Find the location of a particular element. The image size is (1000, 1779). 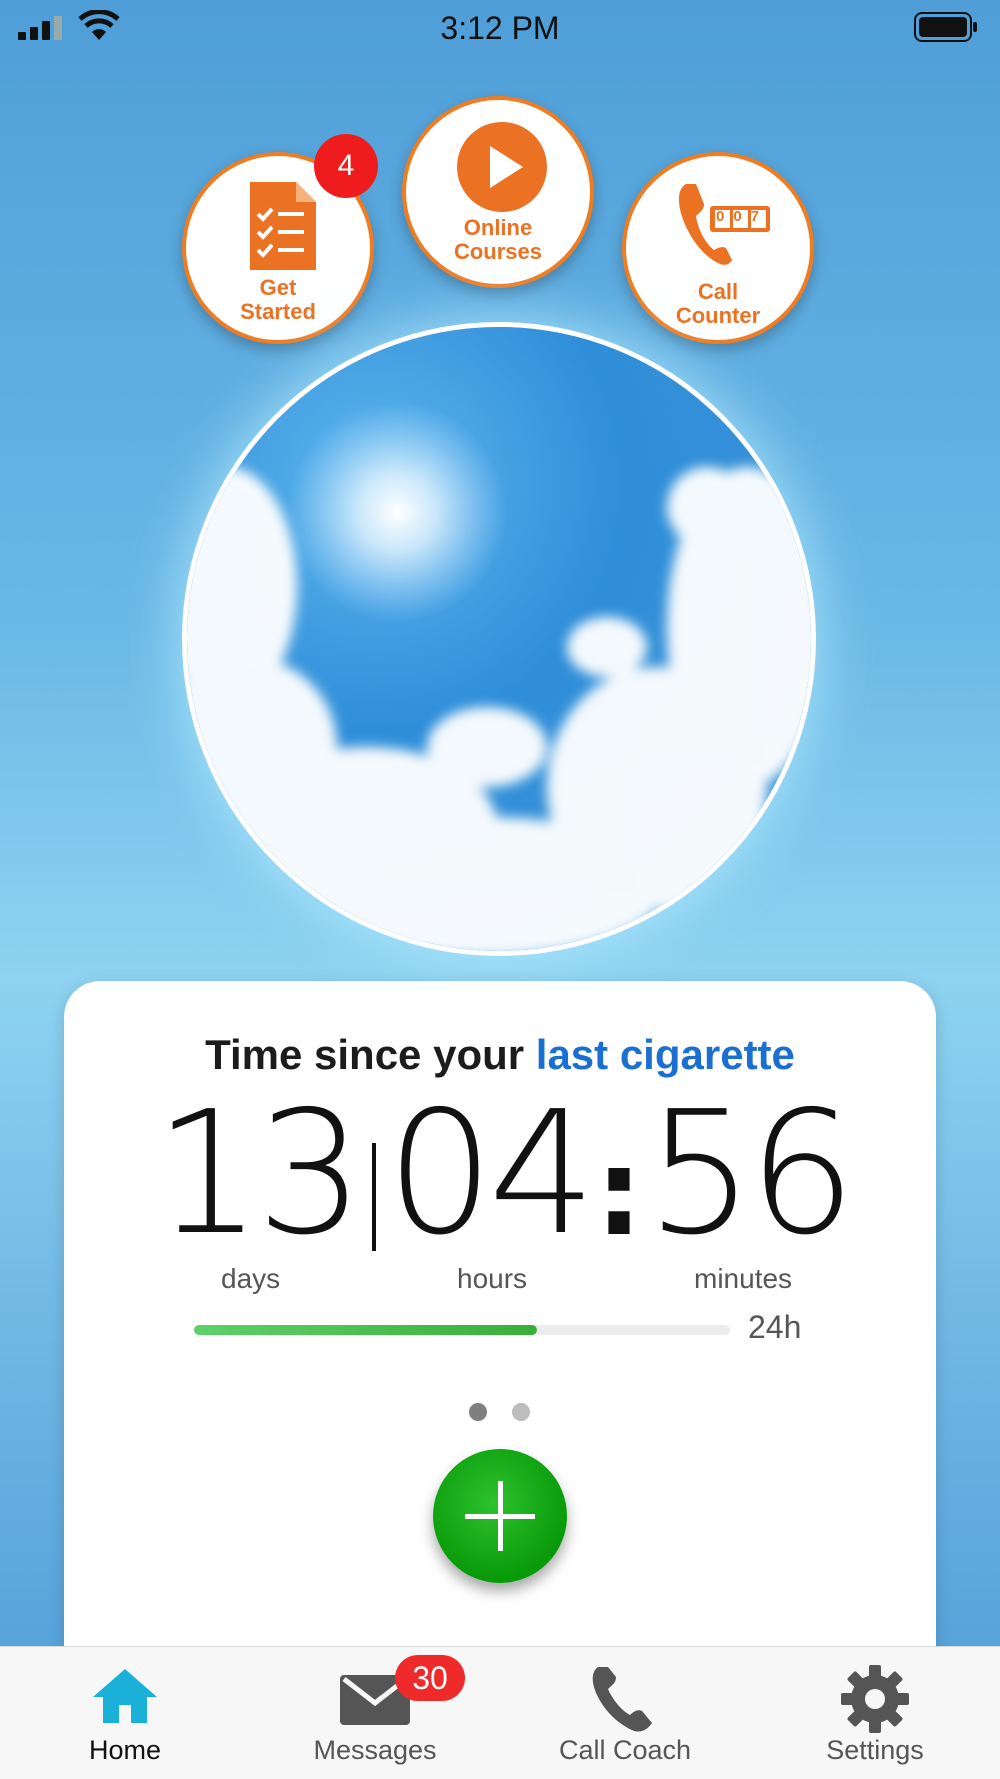

call-counter-button: 007 Call Counter is located at coordinates (718, 248).